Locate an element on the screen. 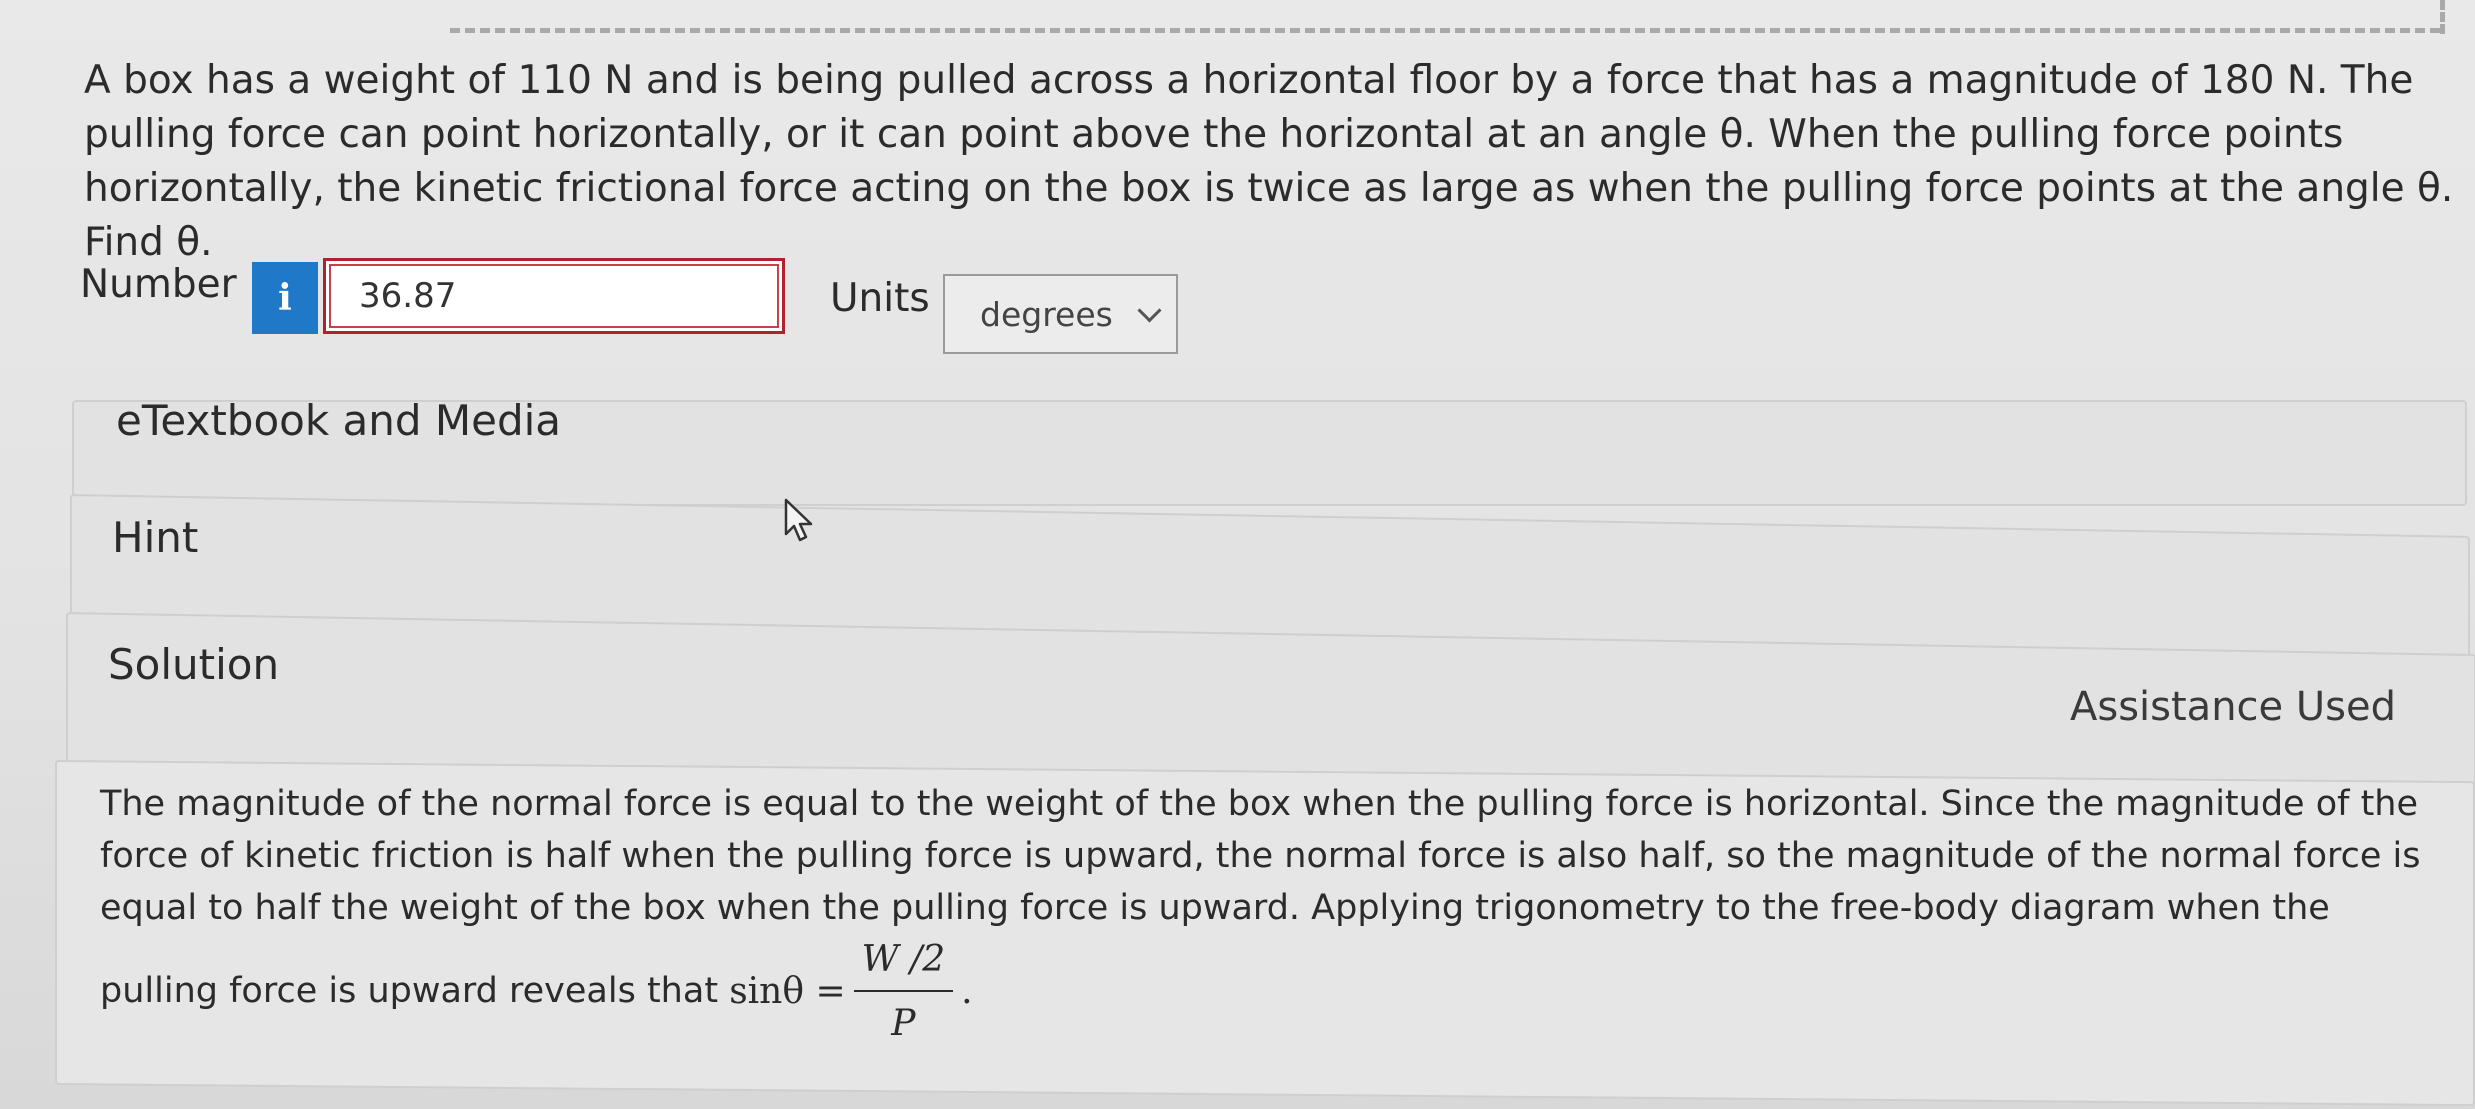  solution-formula: sinθ = W /2 P . is located at coordinates (850, 992).